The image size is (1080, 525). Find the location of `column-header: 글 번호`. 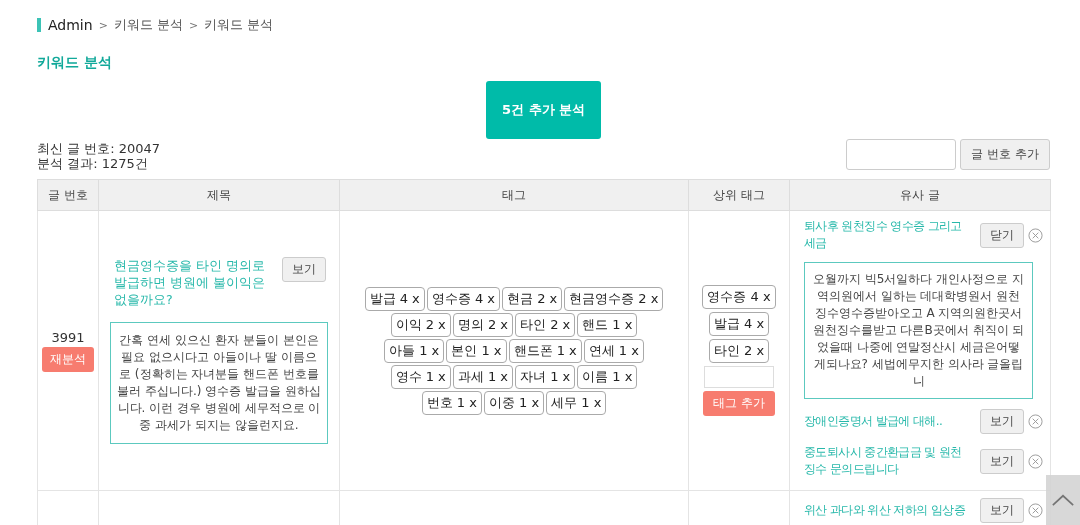

column-header: 글 번호 is located at coordinates (68, 195).